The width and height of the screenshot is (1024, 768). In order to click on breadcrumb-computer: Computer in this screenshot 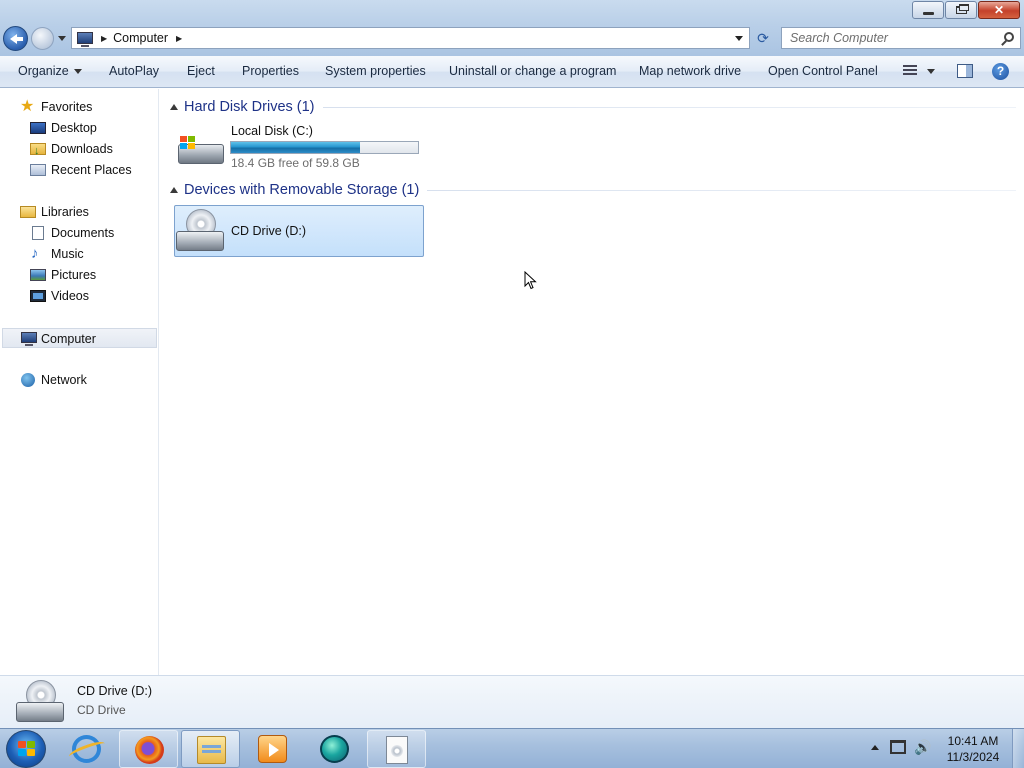, I will do `click(140, 38)`.